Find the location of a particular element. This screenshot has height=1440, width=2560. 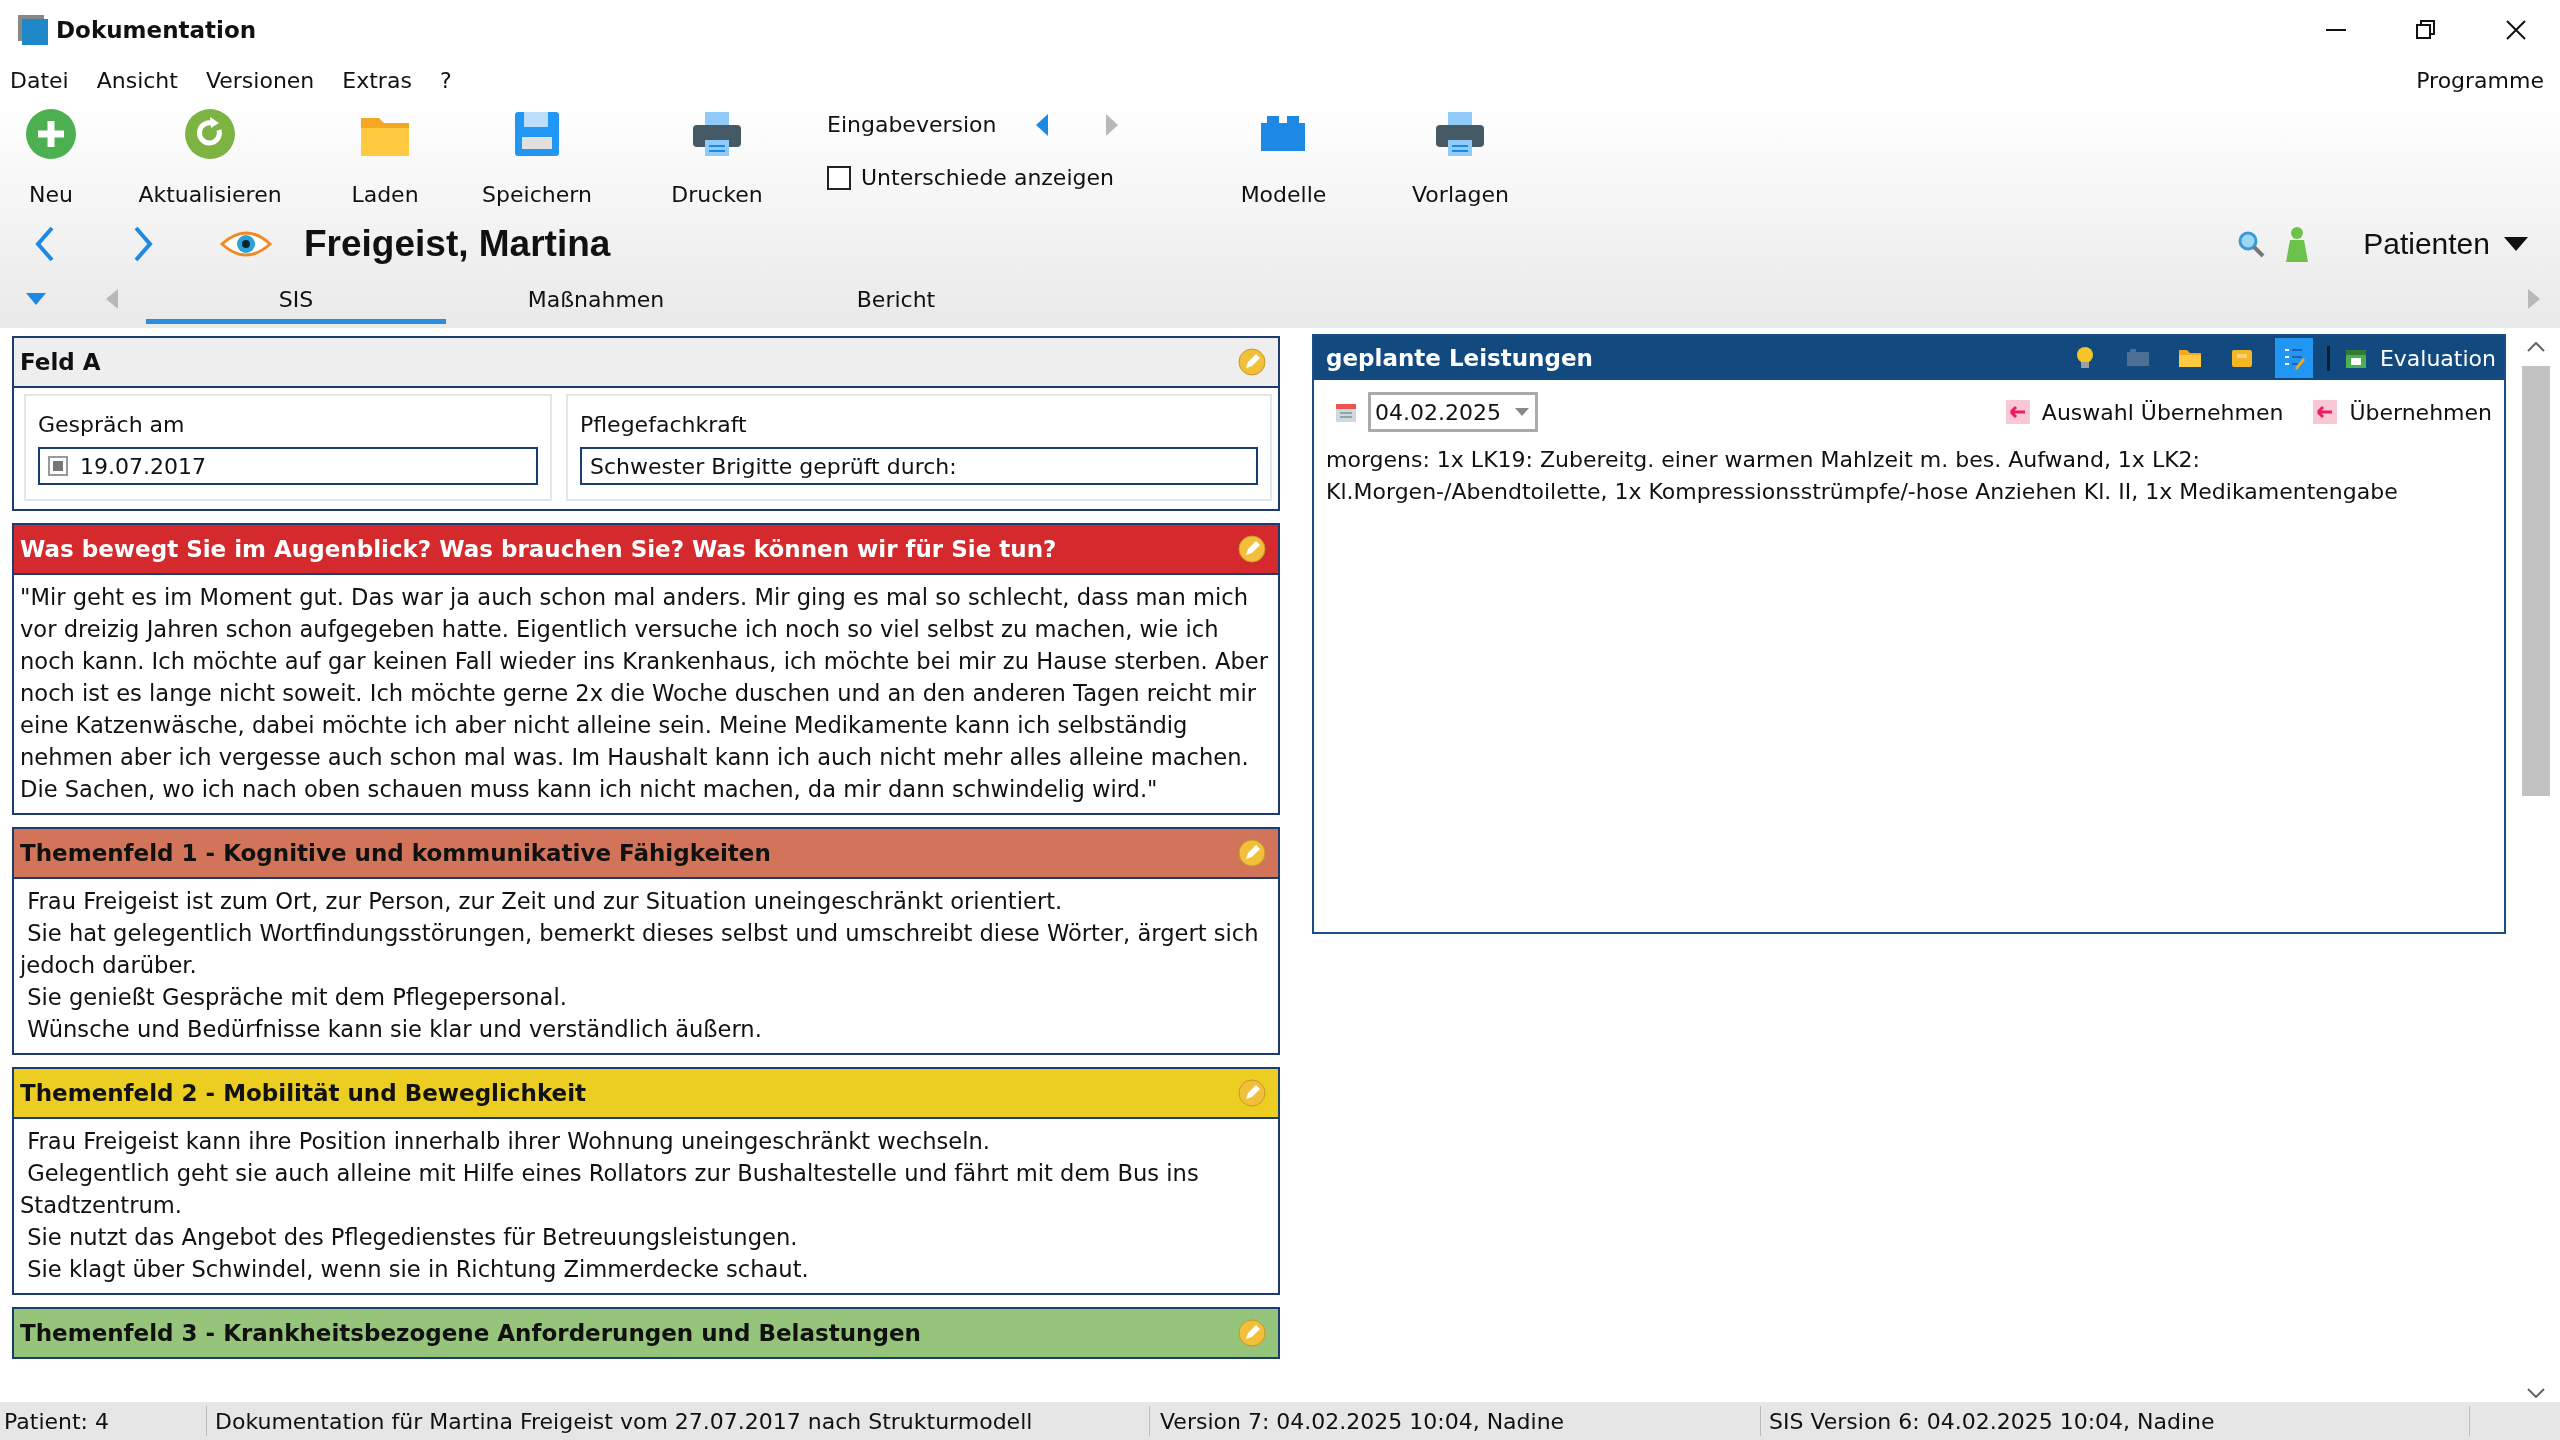

menu-item: Programme is located at coordinates (2480, 80).